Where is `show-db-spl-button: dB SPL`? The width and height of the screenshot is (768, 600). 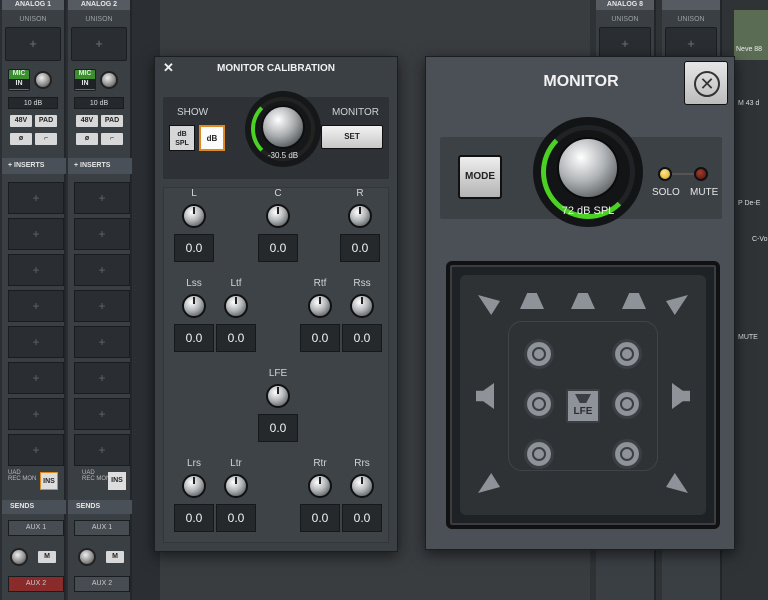
show-db-spl-button: dB SPL is located at coordinates (182, 138).